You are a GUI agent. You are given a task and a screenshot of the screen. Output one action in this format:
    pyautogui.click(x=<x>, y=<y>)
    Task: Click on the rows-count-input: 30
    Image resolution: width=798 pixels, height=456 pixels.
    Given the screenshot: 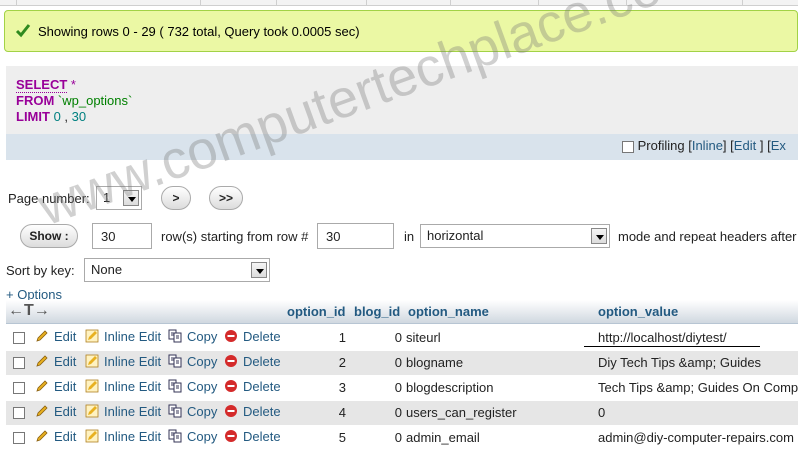 What is the action you would take?
    pyautogui.click(x=122, y=236)
    